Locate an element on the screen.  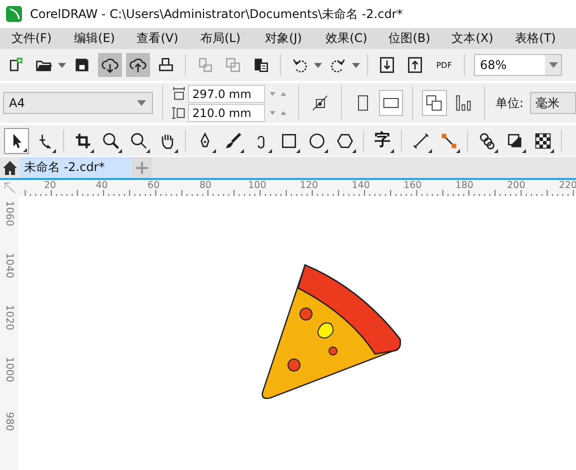
zoom-icon is located at coordinates (111, 141).